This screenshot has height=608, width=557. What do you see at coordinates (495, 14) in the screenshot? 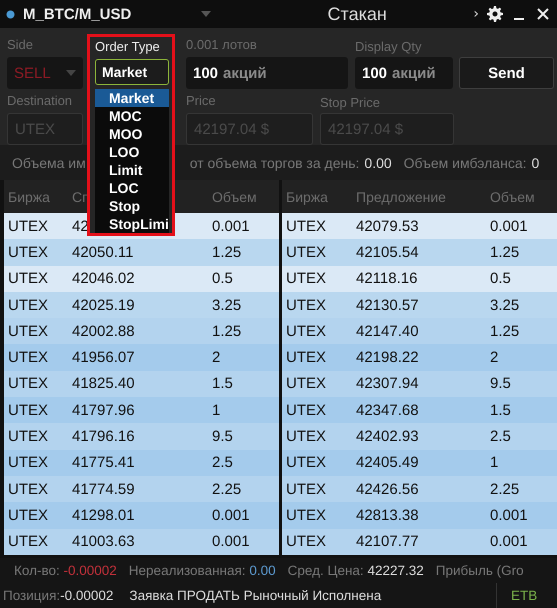
I see `settings-icon` at bounding box center [495, 14].